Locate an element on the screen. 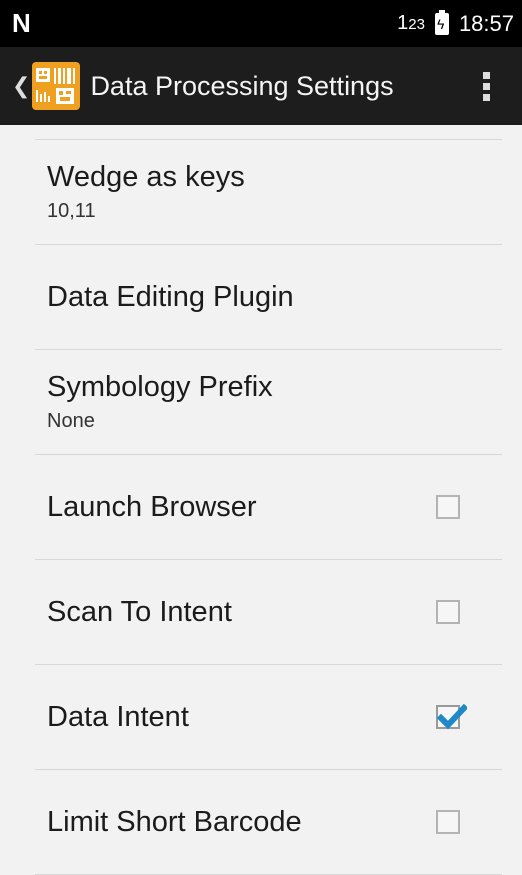  carrier-icon: N is located at coordinates (21, 23).